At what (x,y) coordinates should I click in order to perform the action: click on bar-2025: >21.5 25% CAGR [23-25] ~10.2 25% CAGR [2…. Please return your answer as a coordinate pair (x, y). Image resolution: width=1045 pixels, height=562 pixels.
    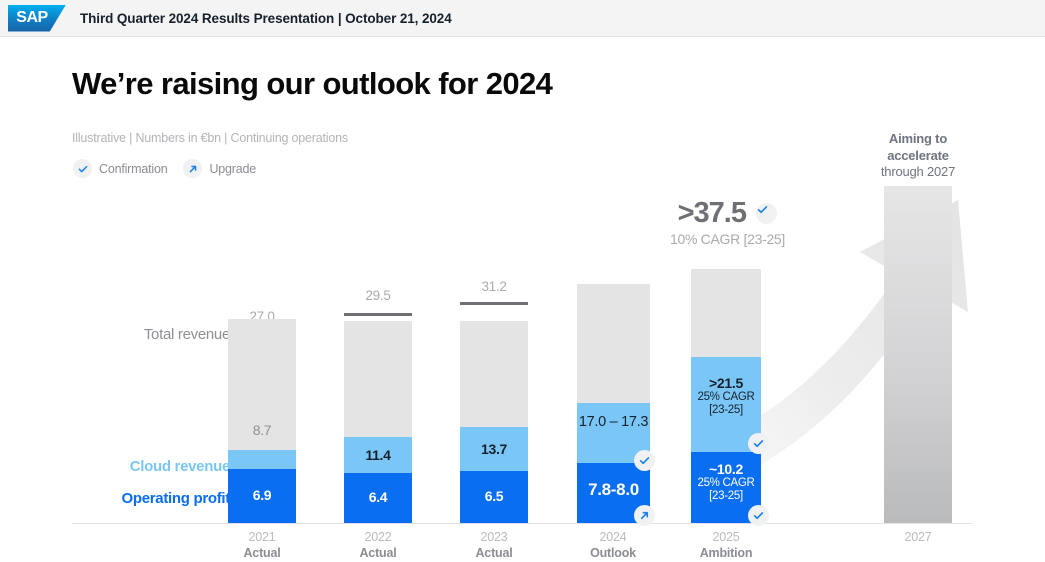
    Looking at the image, I should click on (726, 396).